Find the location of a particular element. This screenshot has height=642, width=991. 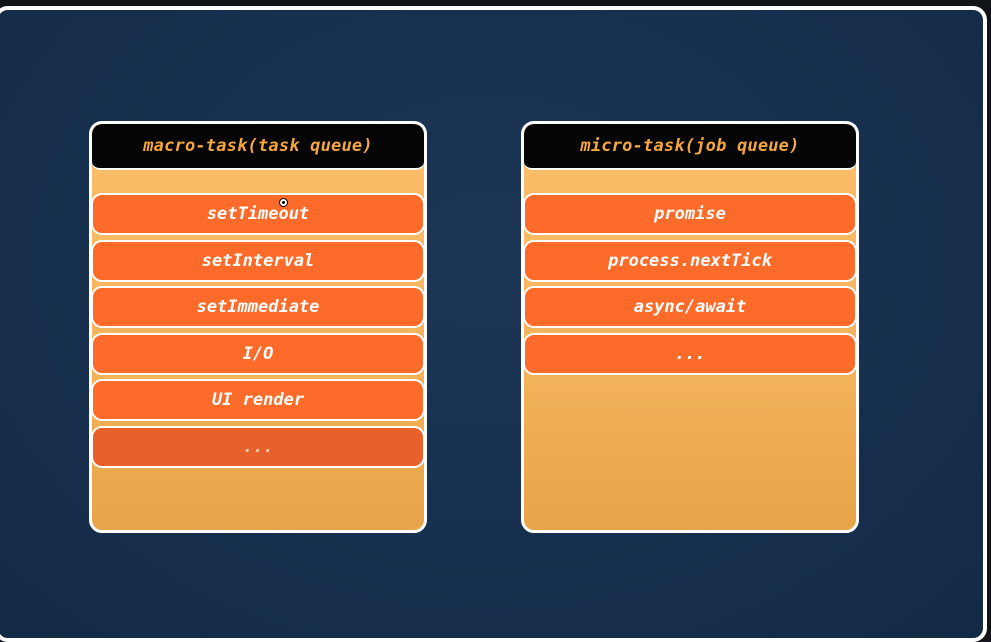

mouse-cursor-icon is located at coordinates (283, 202).